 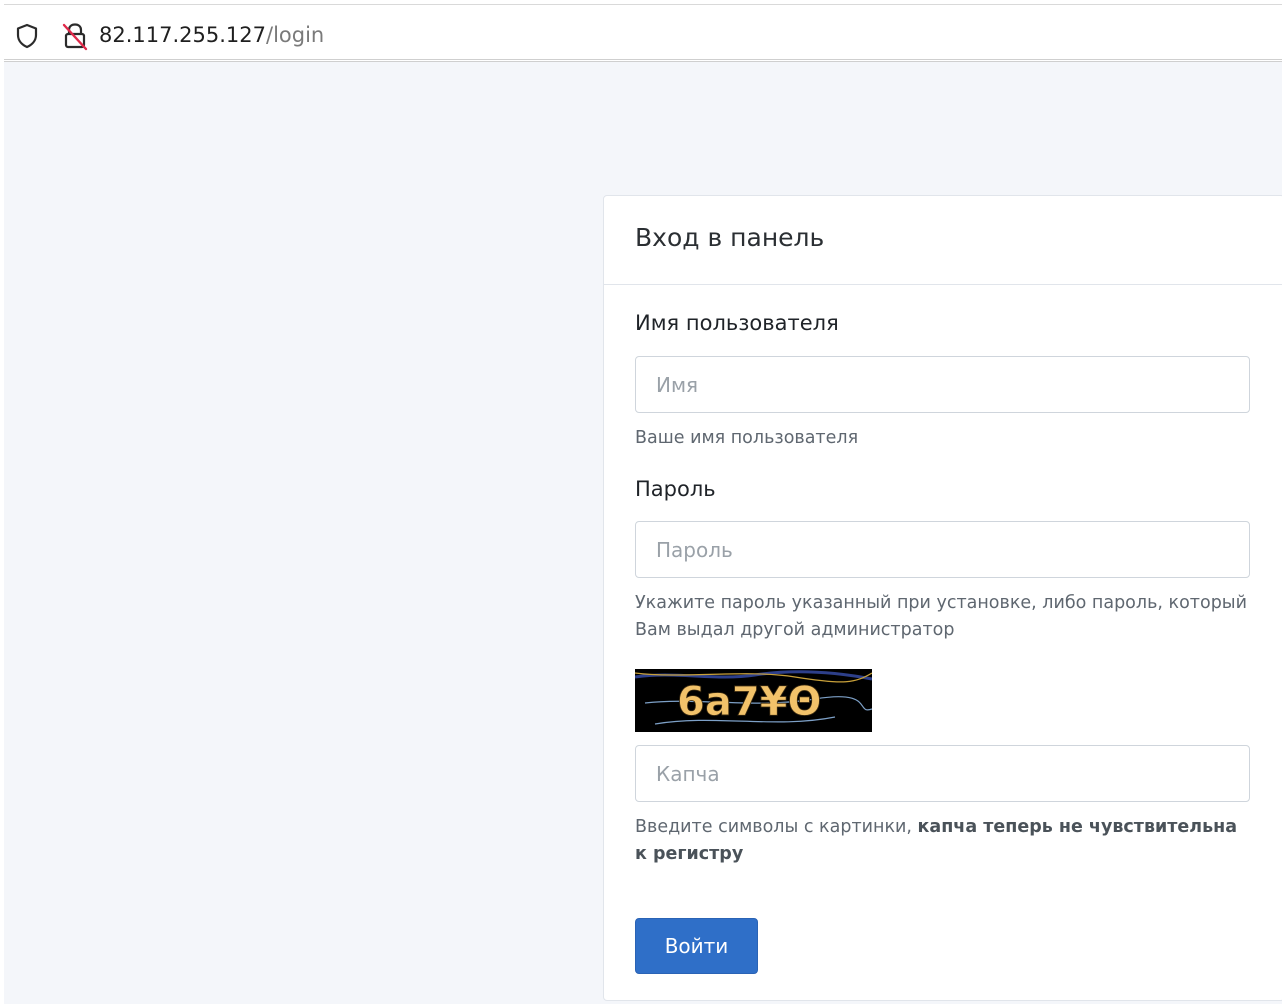 I want to click on shield-icon, so click(x=27, y=36).